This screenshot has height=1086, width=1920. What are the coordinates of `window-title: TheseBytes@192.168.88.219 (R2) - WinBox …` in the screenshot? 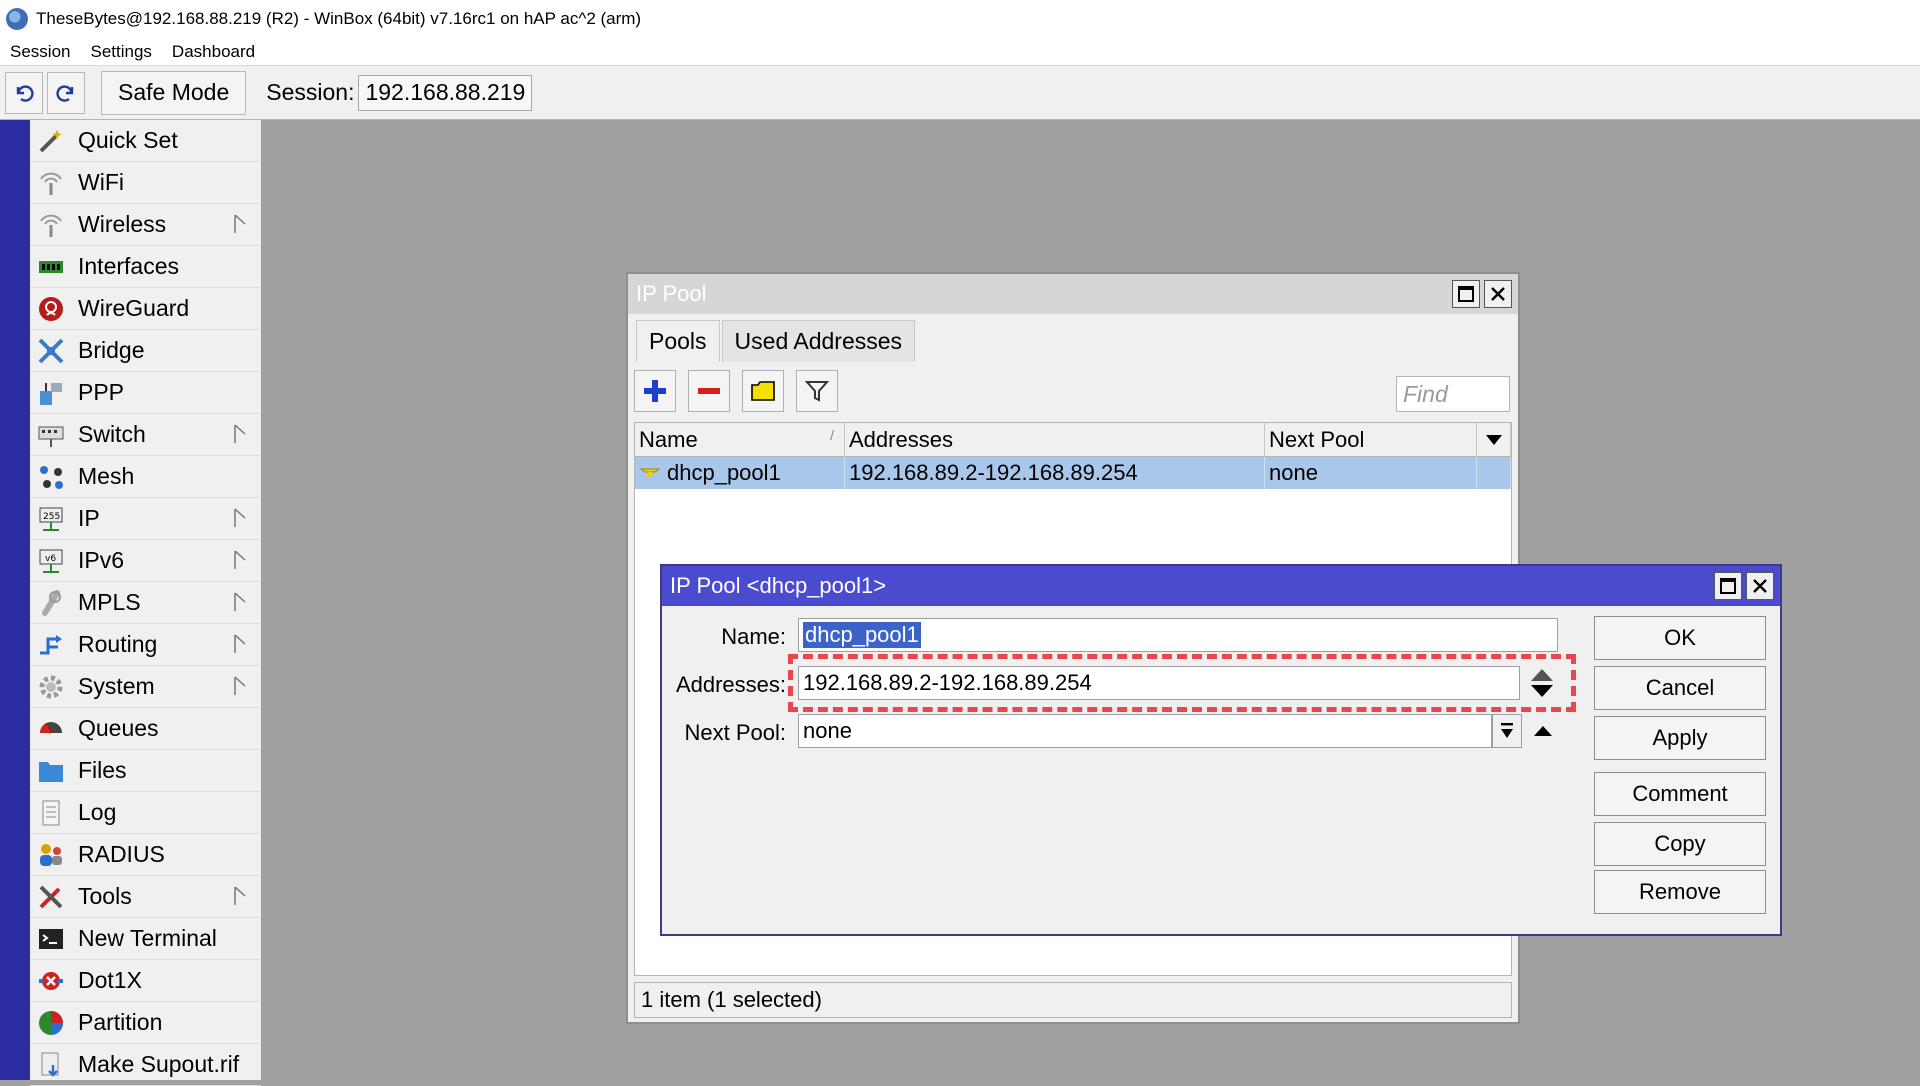 It's located at (339, 18).